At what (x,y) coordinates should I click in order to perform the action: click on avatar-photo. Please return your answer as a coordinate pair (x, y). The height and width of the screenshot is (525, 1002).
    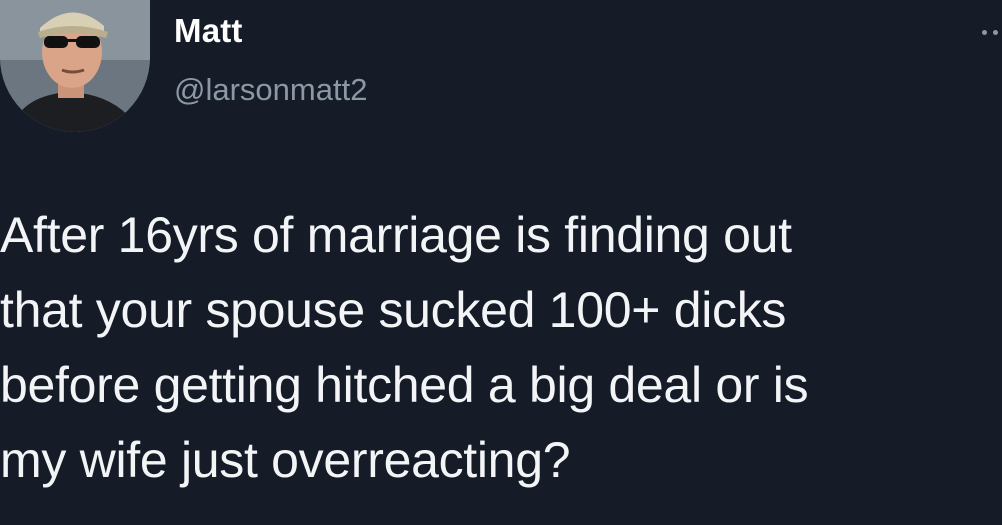
    Looking at the image, I should click on (75, 66).